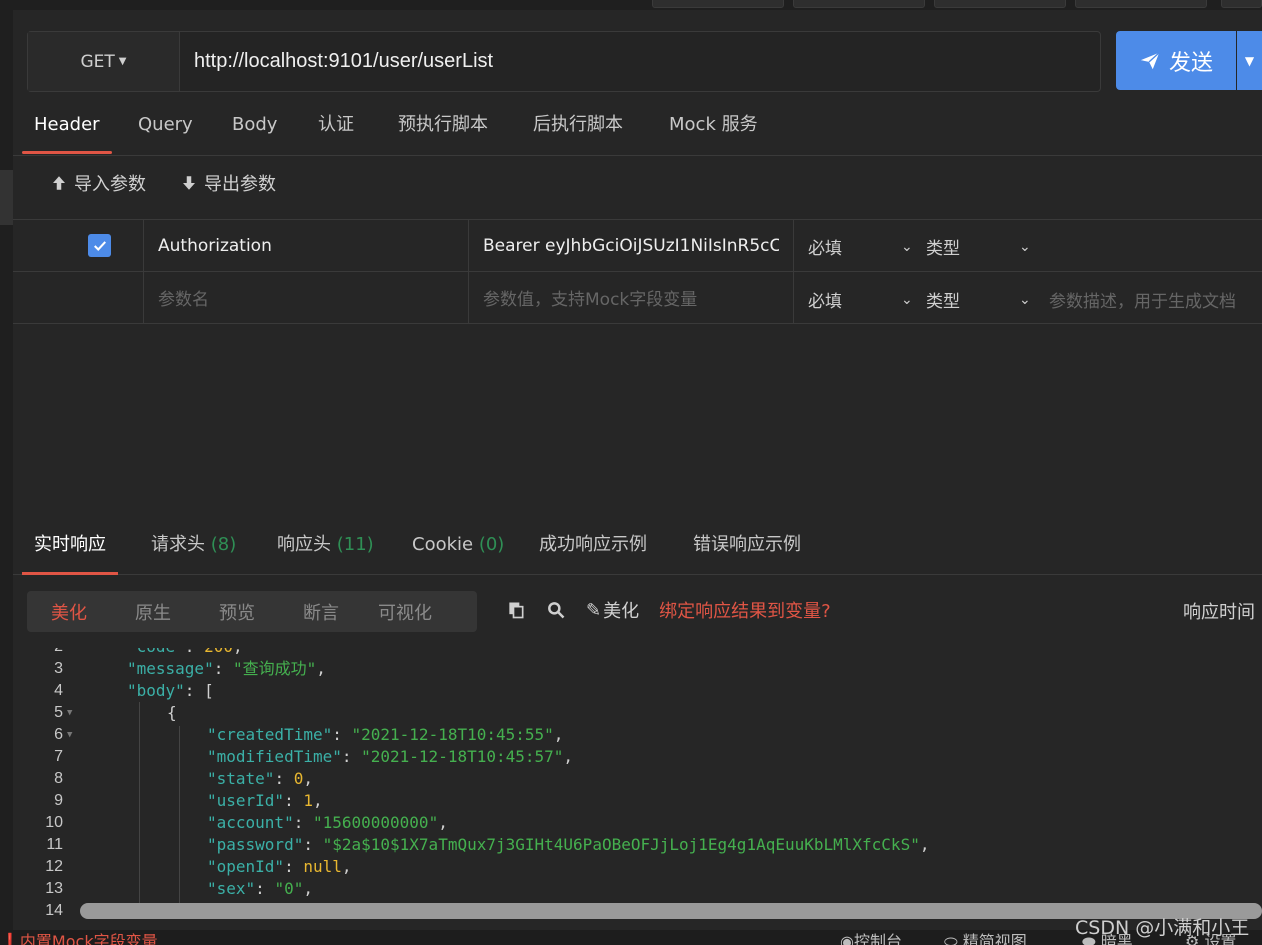  I want to click on paper-plane-icon, so click(1150, 60).